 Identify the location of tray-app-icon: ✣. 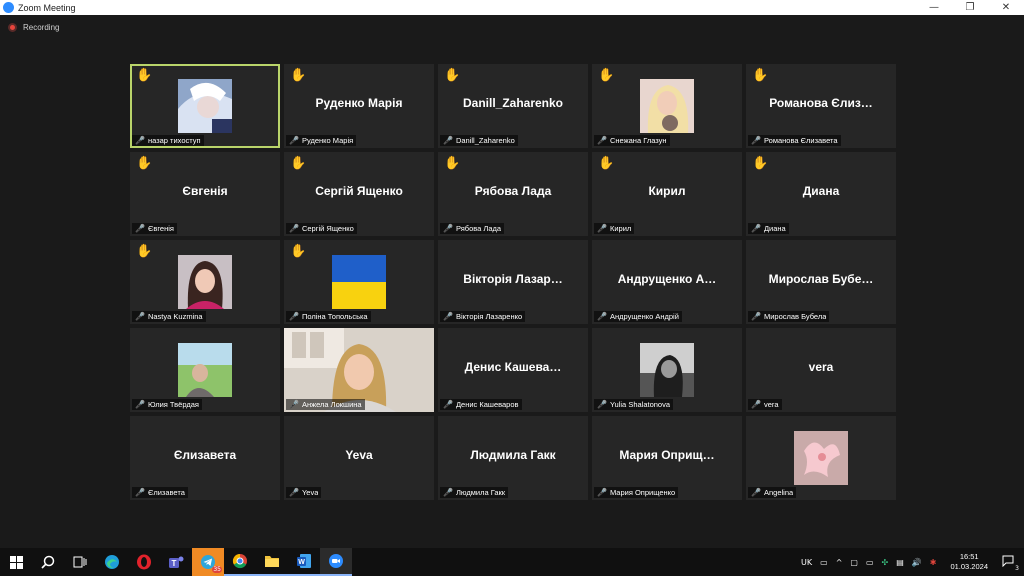
(885, 562).